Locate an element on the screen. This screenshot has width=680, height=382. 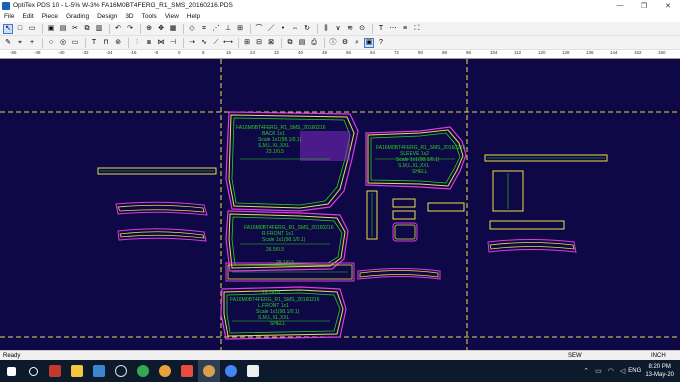
menu-design: Design is located at coordinates (107, 16).